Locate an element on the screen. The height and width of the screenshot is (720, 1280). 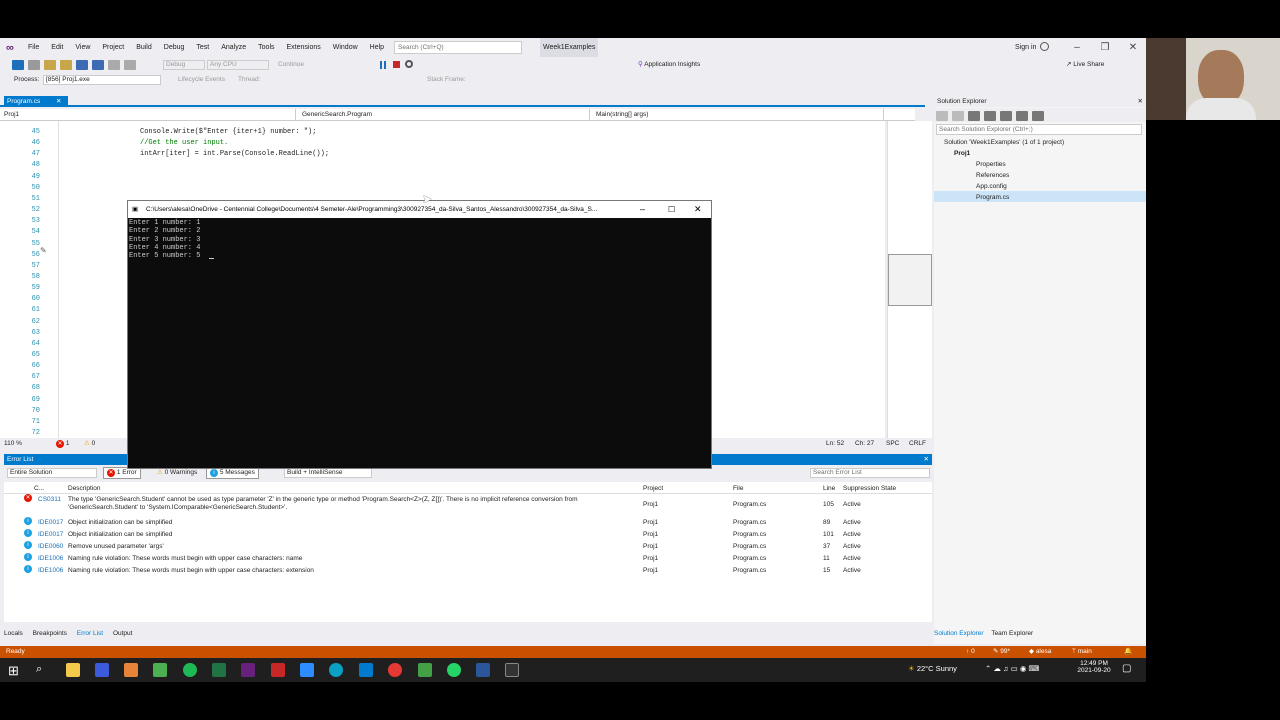
restore-icon: ❐ is located at coordinates (1105, 47).